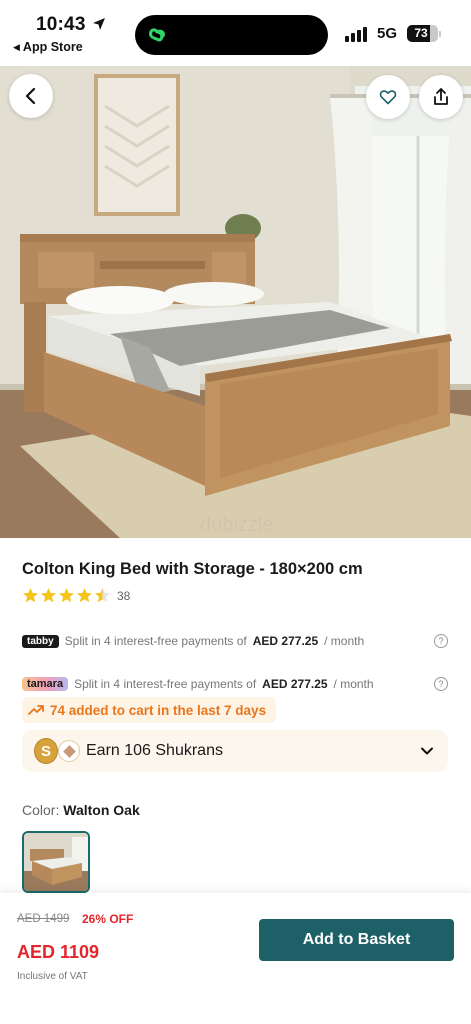 The image size is (471, 1024). Describe the element at coordinates (108, 919) in the screenshot. I see `discount-badge: 26% OFF` at that location.